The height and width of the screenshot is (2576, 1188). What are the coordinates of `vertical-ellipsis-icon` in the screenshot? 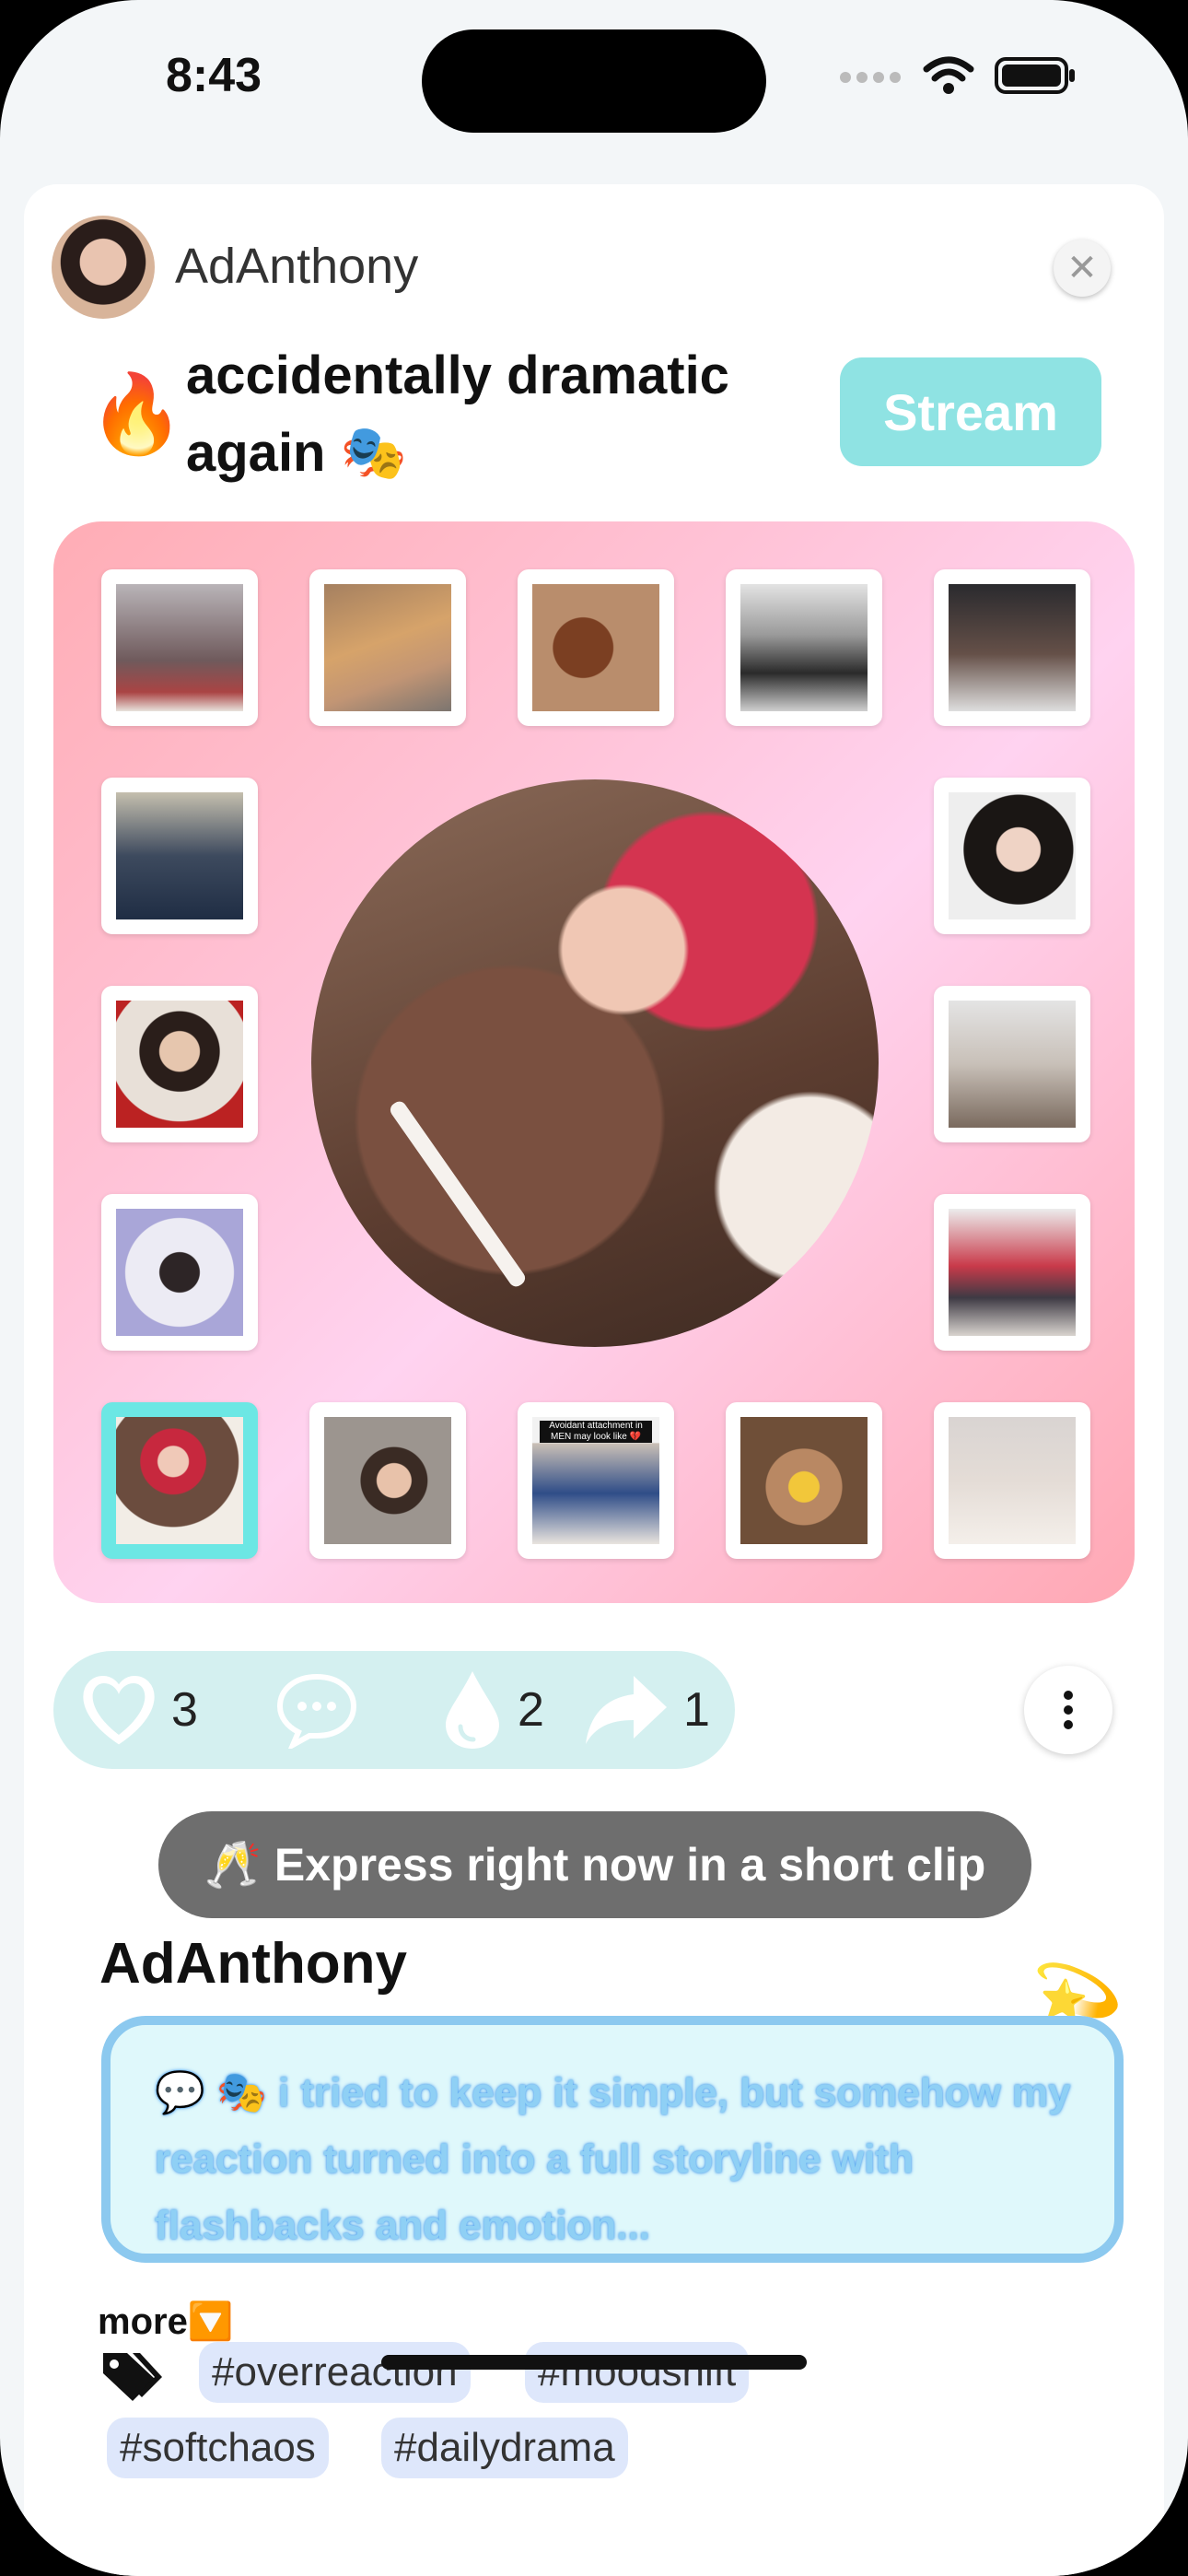 It's located at (1068, 1710).